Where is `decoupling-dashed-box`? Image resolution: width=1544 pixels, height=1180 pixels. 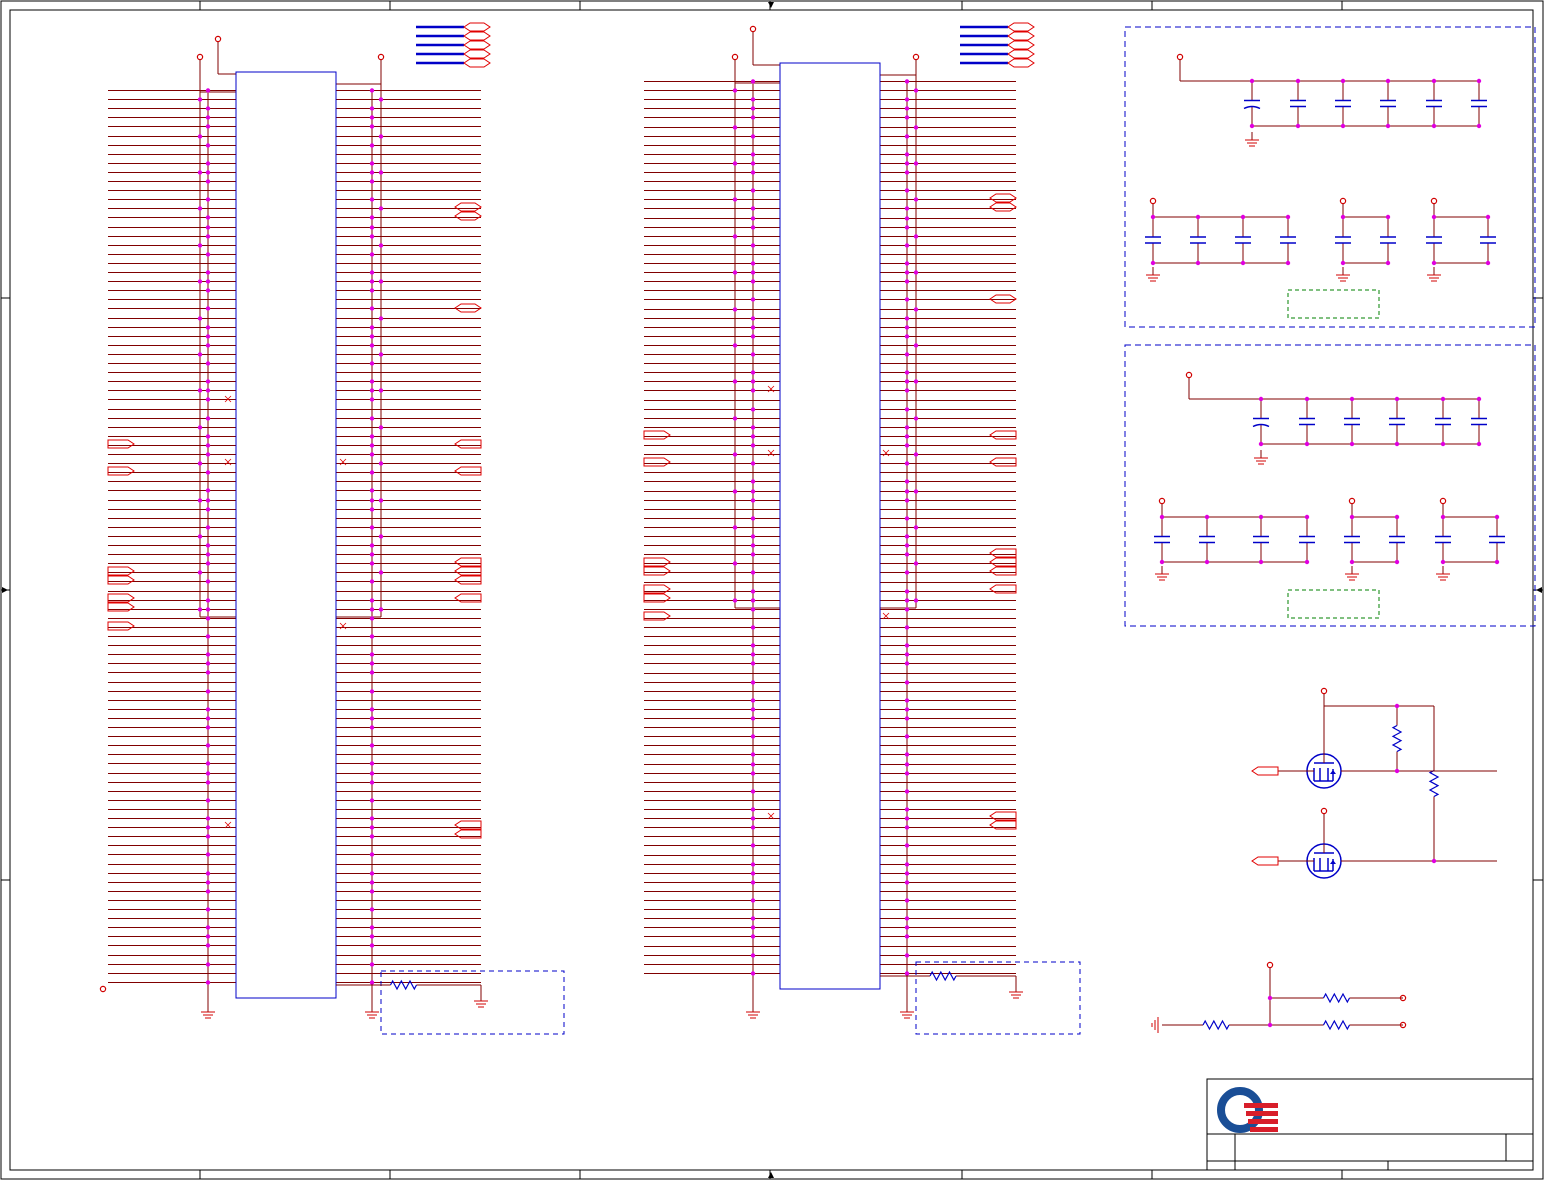 decoupling-dashed-box is located at coordinates (1330, 177).